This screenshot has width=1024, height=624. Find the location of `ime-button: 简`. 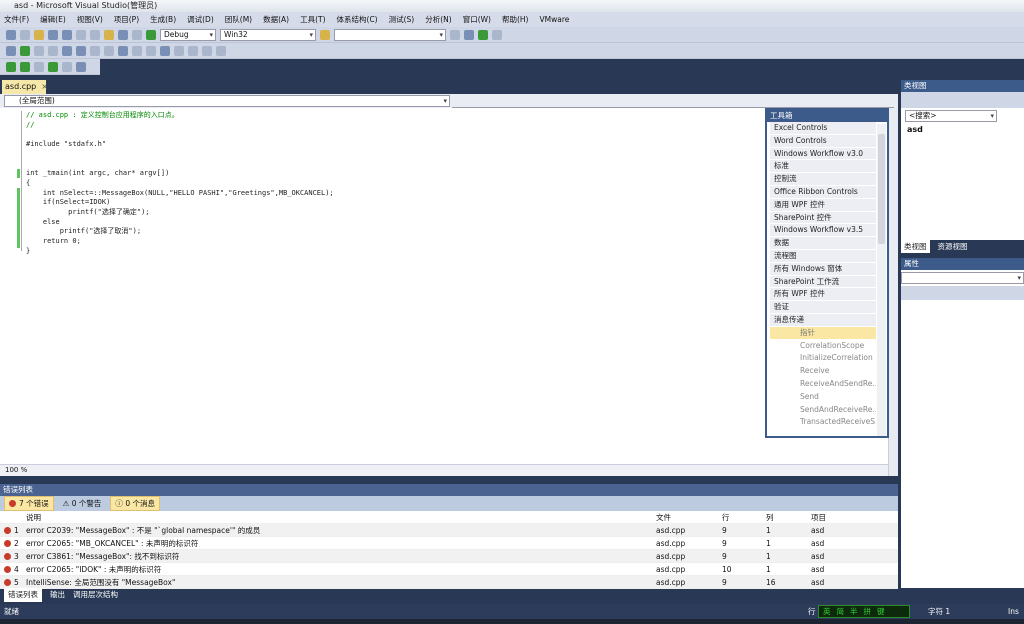

ime-button: 简 is located at coordinates (841, 611).